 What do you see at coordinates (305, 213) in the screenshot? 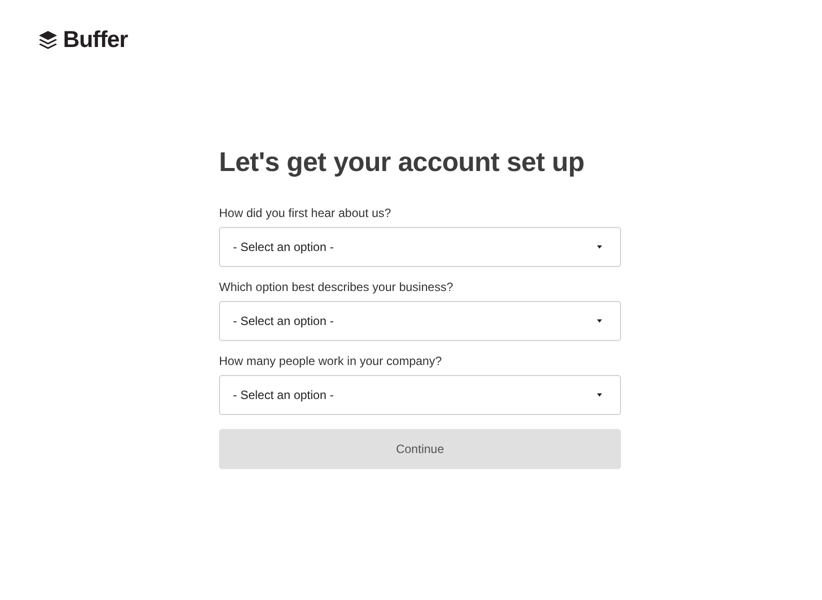
I see `question-label: How did you first hear about us?` at bounding box center [305, 213].